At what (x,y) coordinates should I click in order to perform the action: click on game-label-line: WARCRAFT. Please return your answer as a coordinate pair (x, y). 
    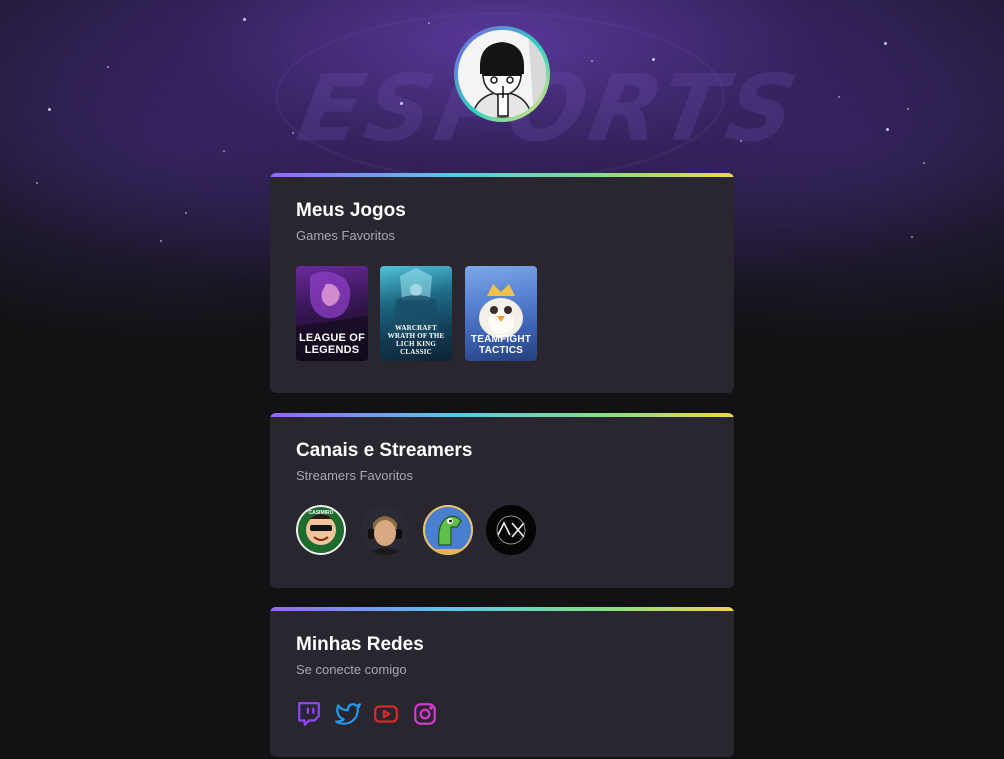
    Looking at the image, I should click on (416, 328).